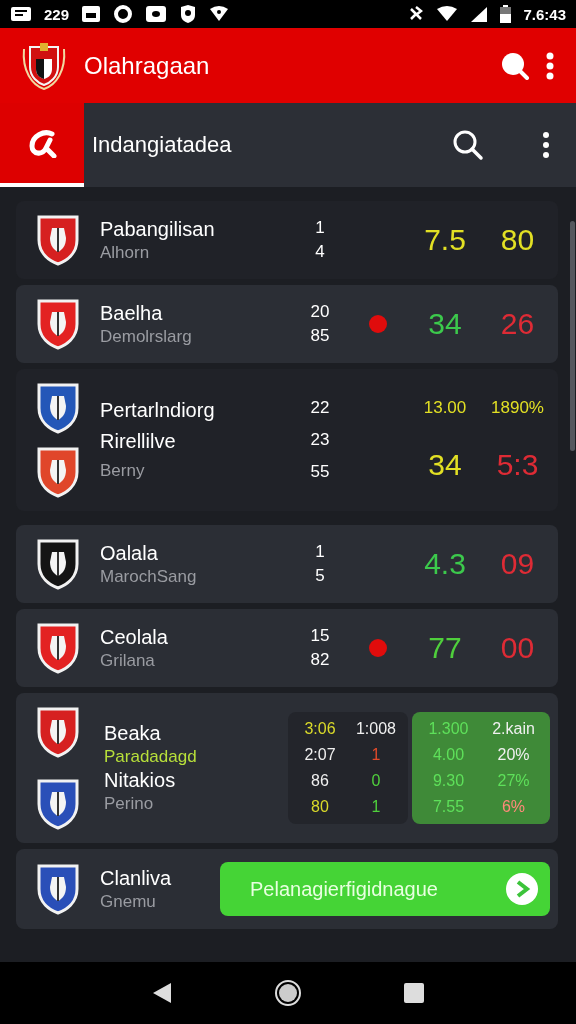 The height and width of the screenshot is (1024, 576). What do you see at coordinates (138, 441) in the screenshot?
I see `team-name: Rirellilve` at bounding box center [138, 441].